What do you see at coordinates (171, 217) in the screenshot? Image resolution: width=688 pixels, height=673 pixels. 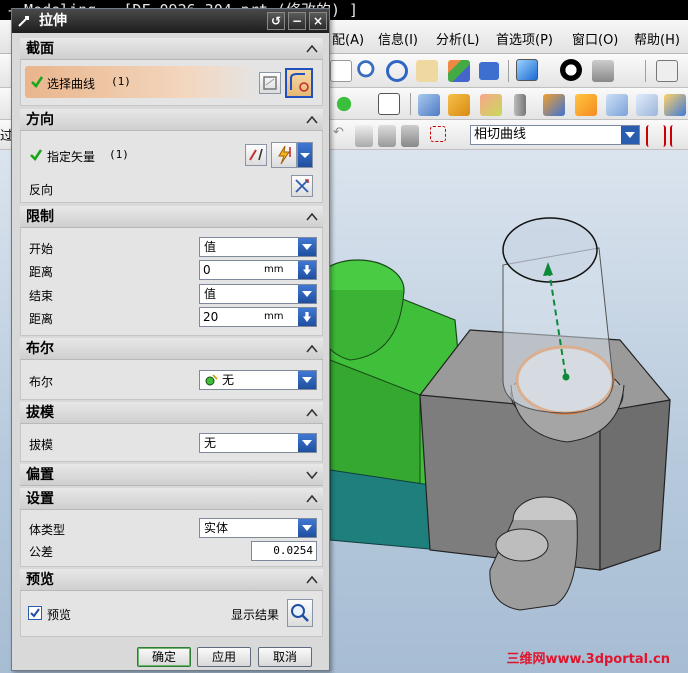 I see `section-header-limits: 限制` at bounding box center [171, 217].